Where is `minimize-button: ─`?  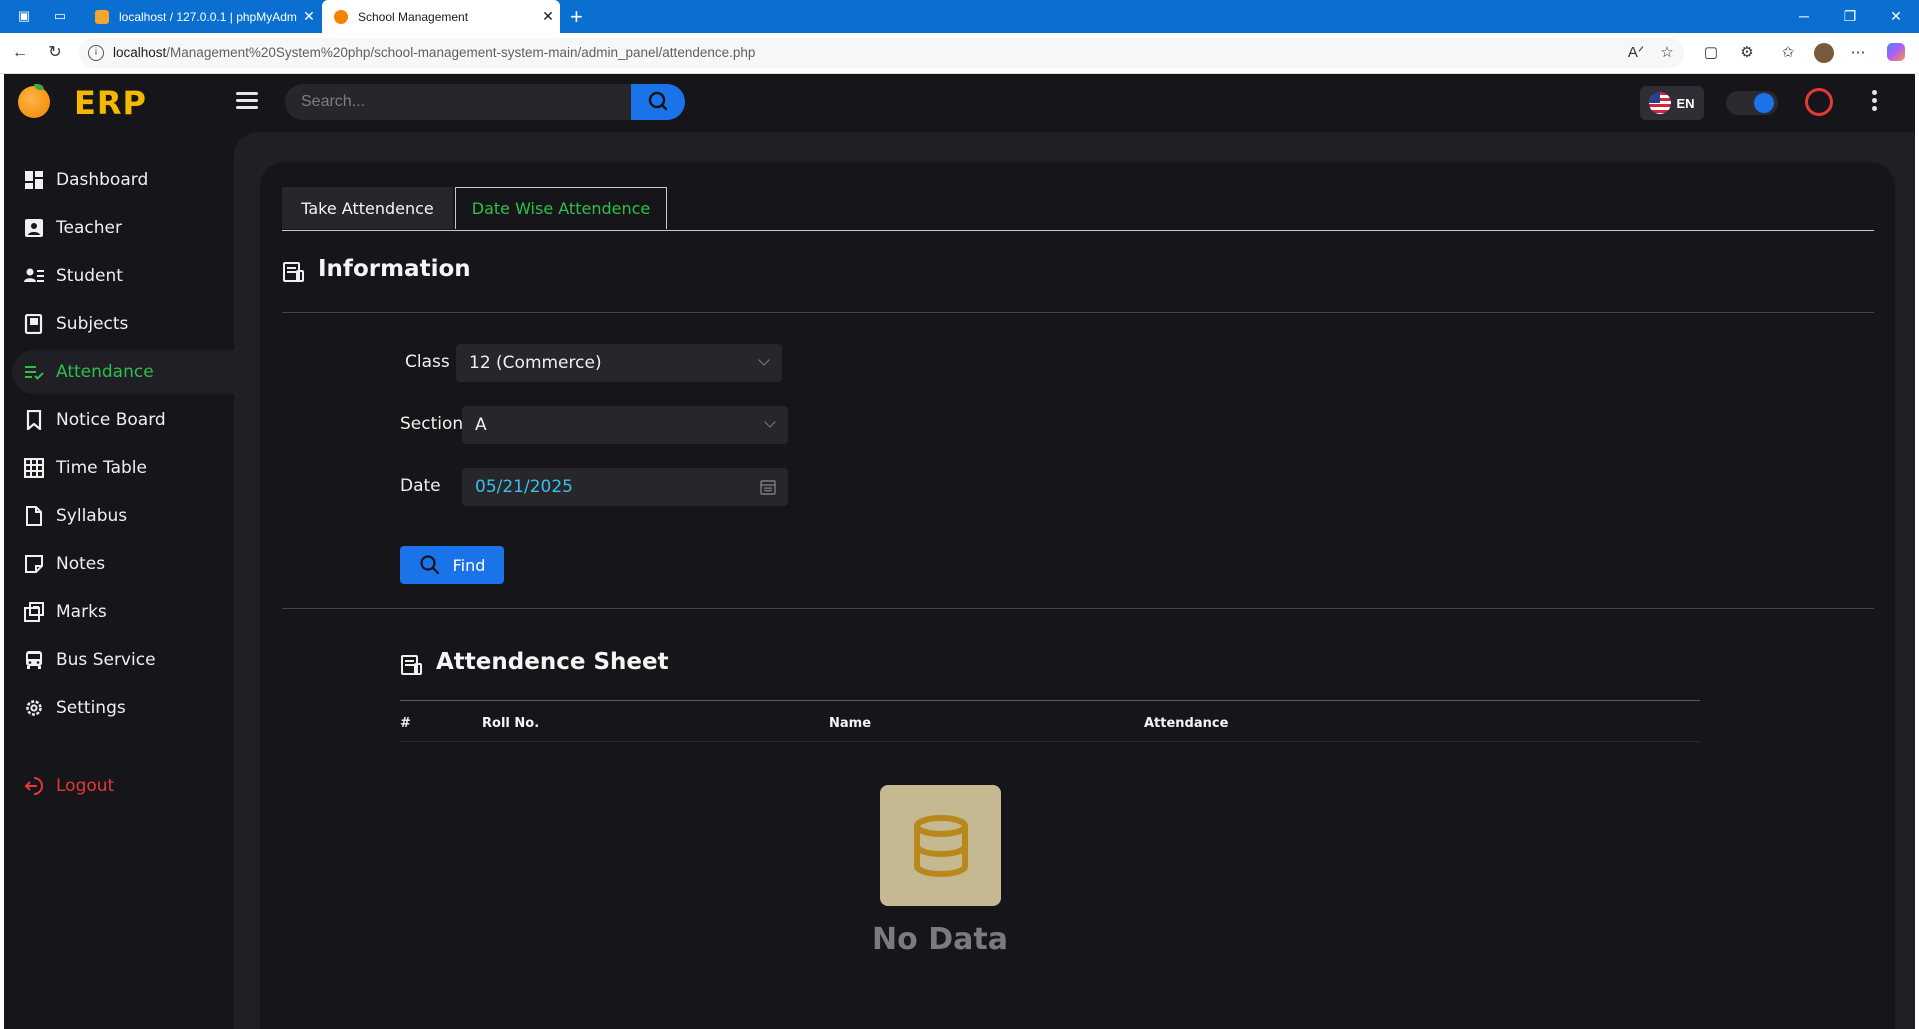
minimize-button: ─ is located at coordinates (1804, 16).